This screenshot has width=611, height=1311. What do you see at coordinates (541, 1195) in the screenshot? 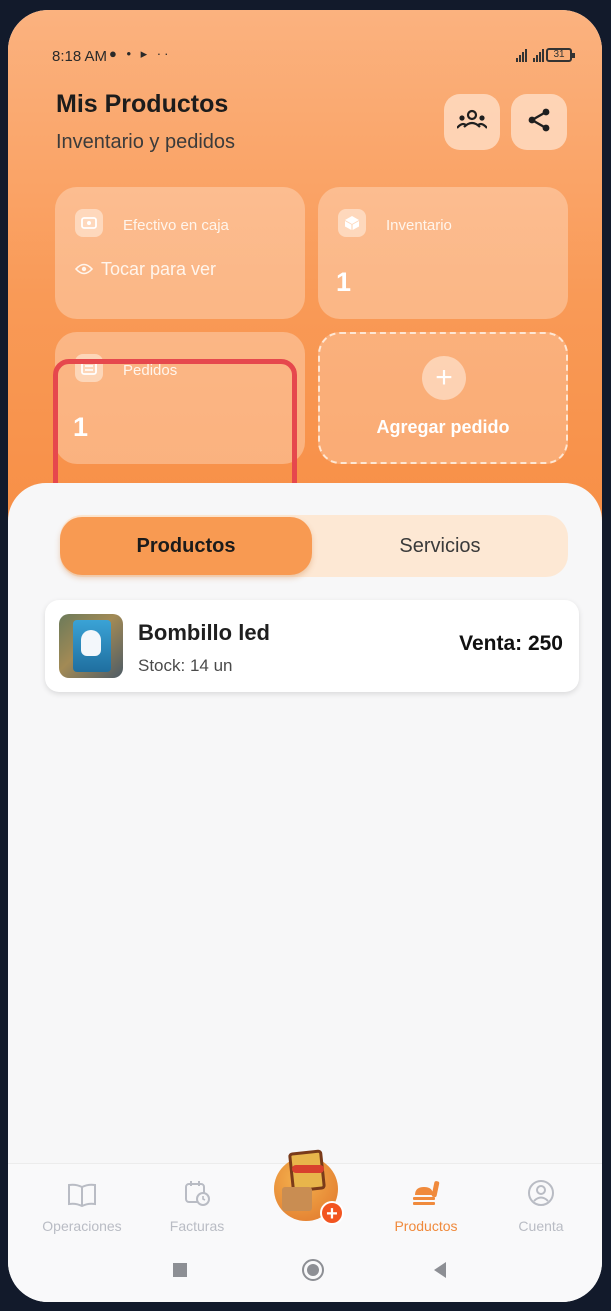
I see `user-circle-icon` at bounding box center [541, 1195].